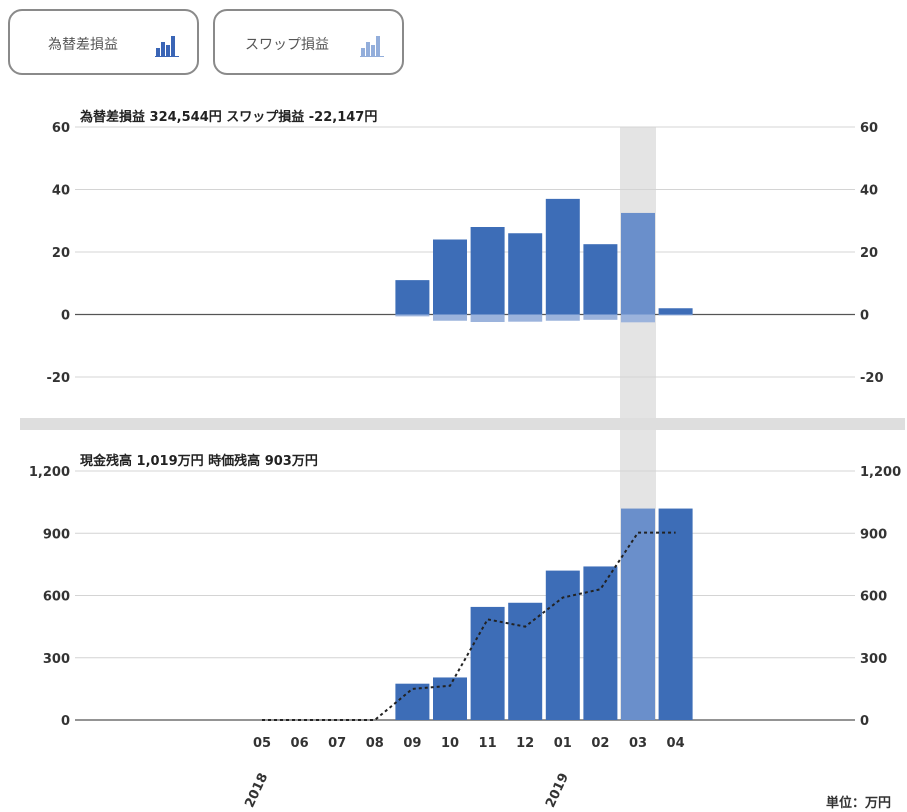 This screenshot has height=812, width=907. What do you see at coordinates (337, 743) in the screenshot?
I see `x-tick-label: 07` at bounding box center [337, 743].